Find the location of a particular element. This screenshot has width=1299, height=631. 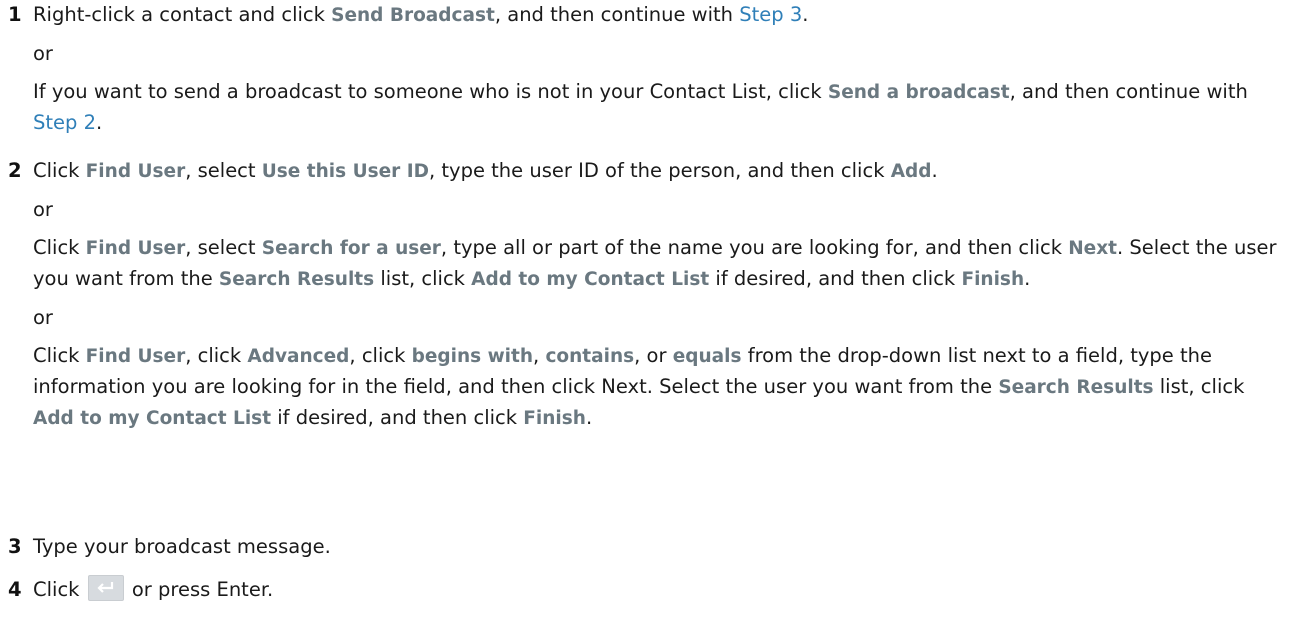

ui-term-send-broadcast: Send Broadcast is located at coordinates (413, 15).